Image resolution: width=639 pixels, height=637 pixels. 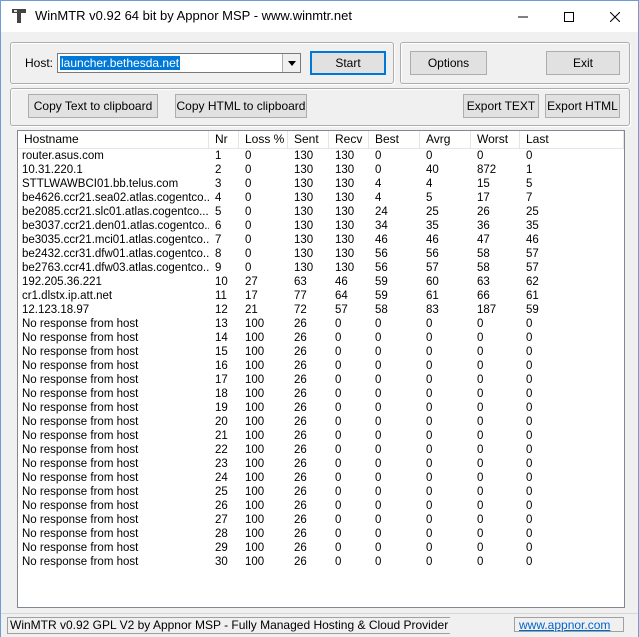 I want to click on table-row: No response from host 15 100 26 0 0 0 0 0, so click(x=321, y=352).